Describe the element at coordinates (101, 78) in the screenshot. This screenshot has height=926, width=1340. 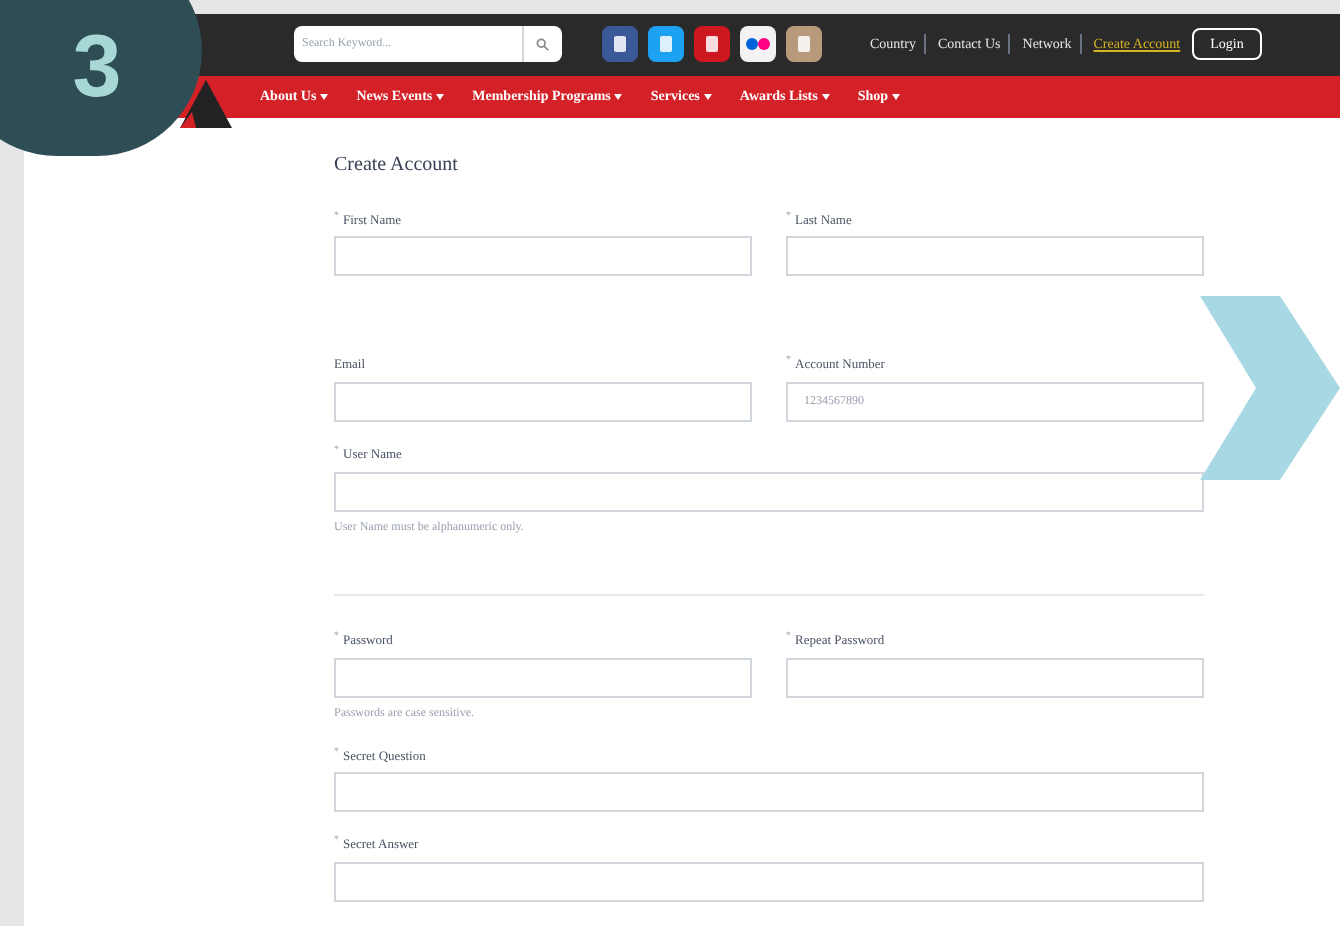
I see `step-badge: 3` at that location.